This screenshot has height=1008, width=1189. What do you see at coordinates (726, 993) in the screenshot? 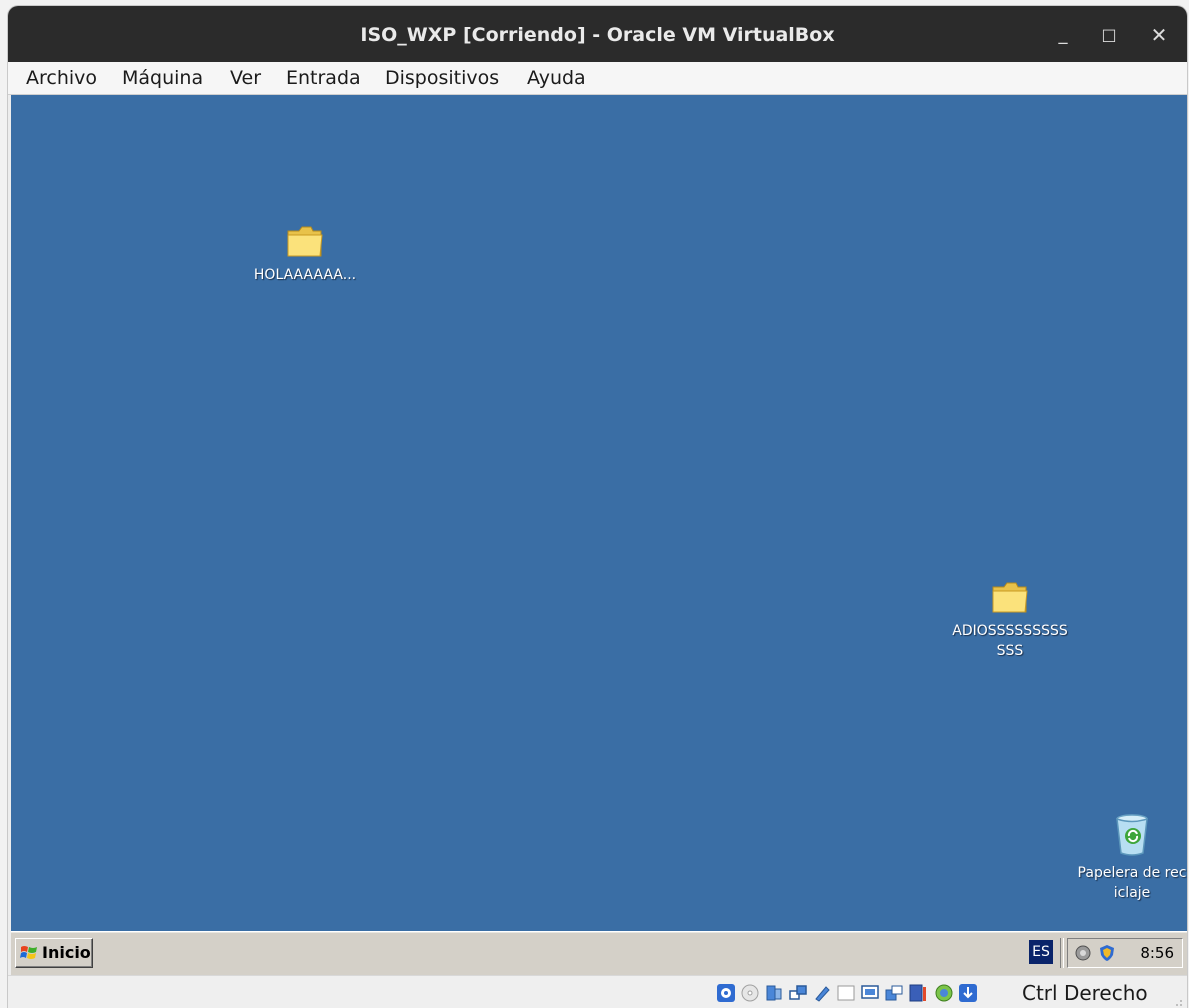
I see `hard-disk-icon` at bounding box center [726, 993].